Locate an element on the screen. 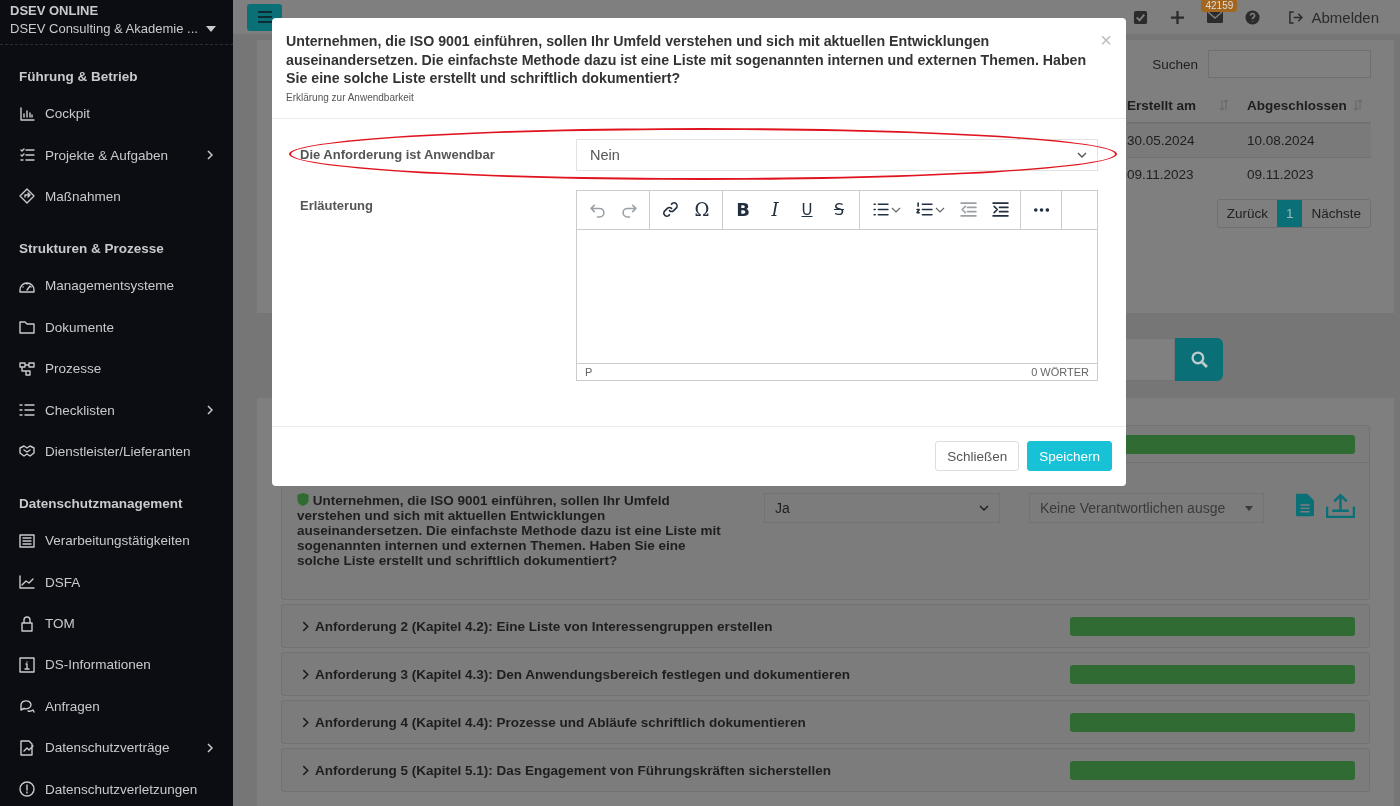  field-label: Erläuterung is located at coordinates (337, 204).